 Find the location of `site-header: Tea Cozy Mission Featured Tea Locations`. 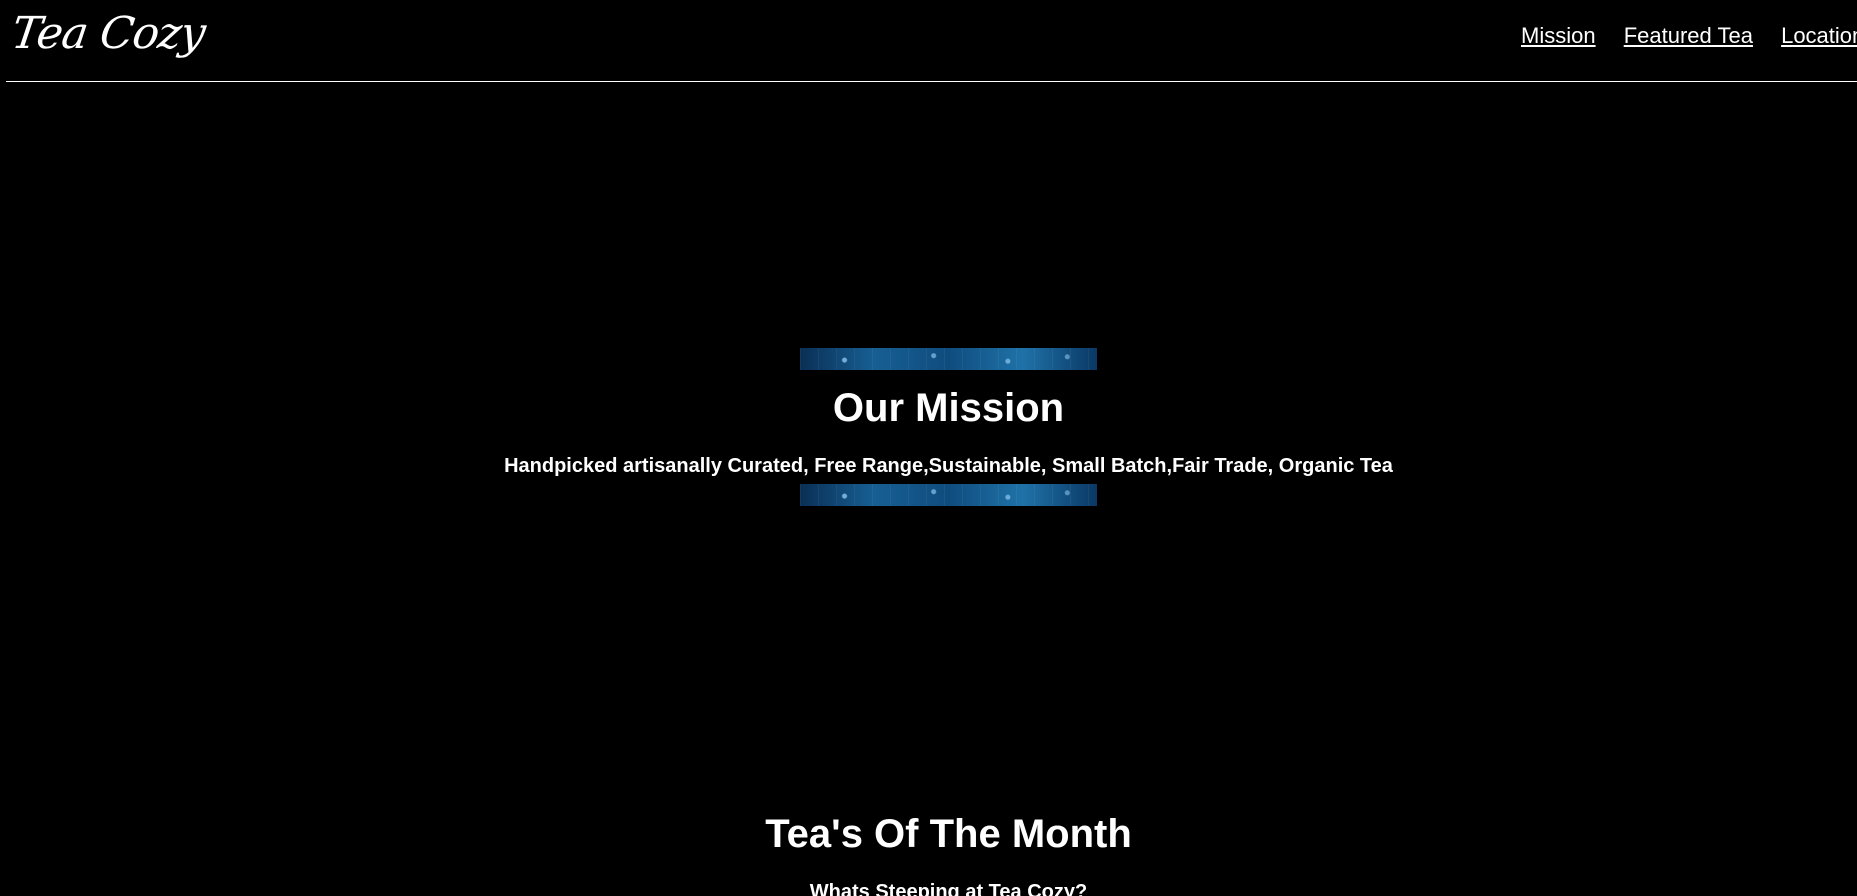

site-header: Tea Cozy Mission Featured Tea Locations is located at coordinates (931, 41).